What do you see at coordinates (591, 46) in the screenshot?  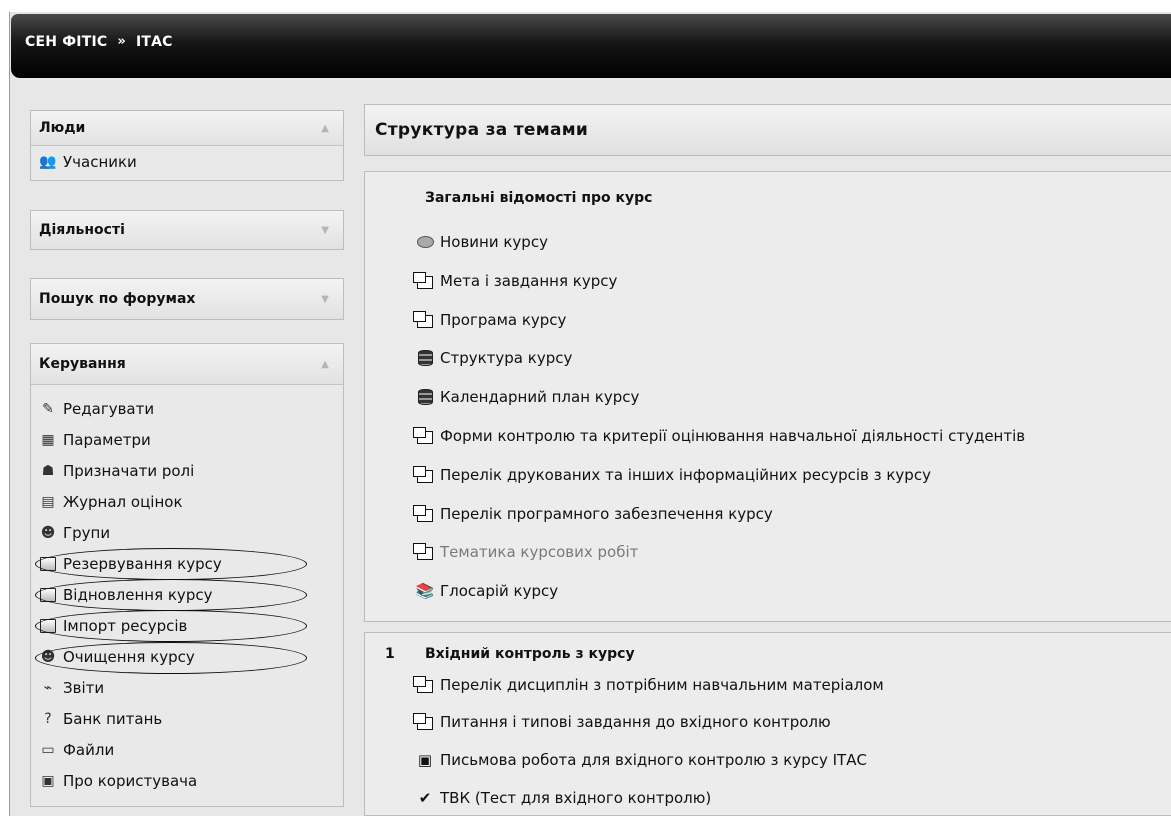 I see `header-bar` at bounding box center [591, 46].